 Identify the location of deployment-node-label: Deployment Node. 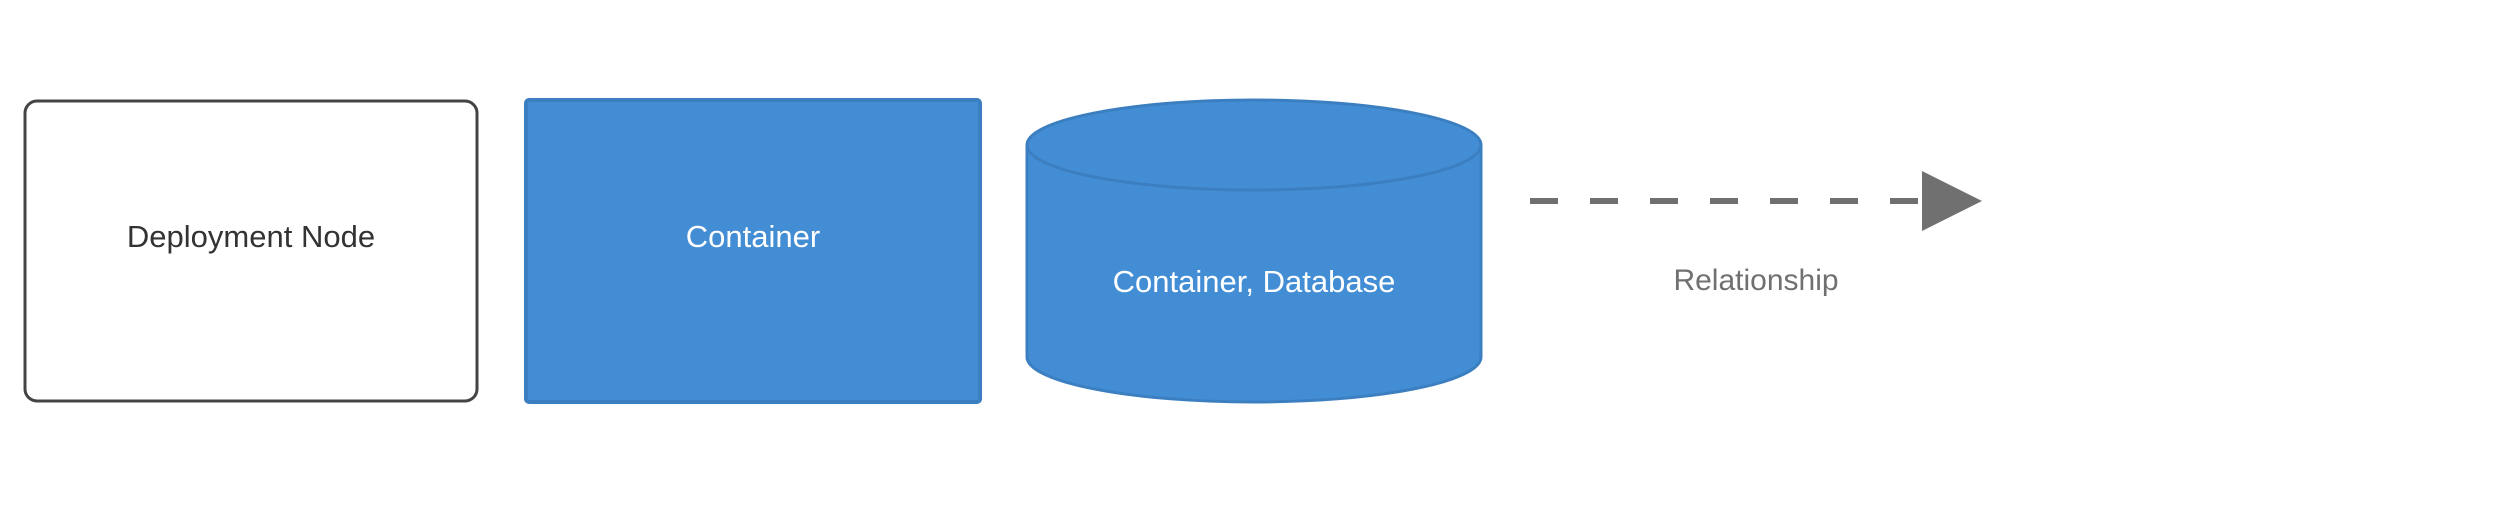
(251, 236).